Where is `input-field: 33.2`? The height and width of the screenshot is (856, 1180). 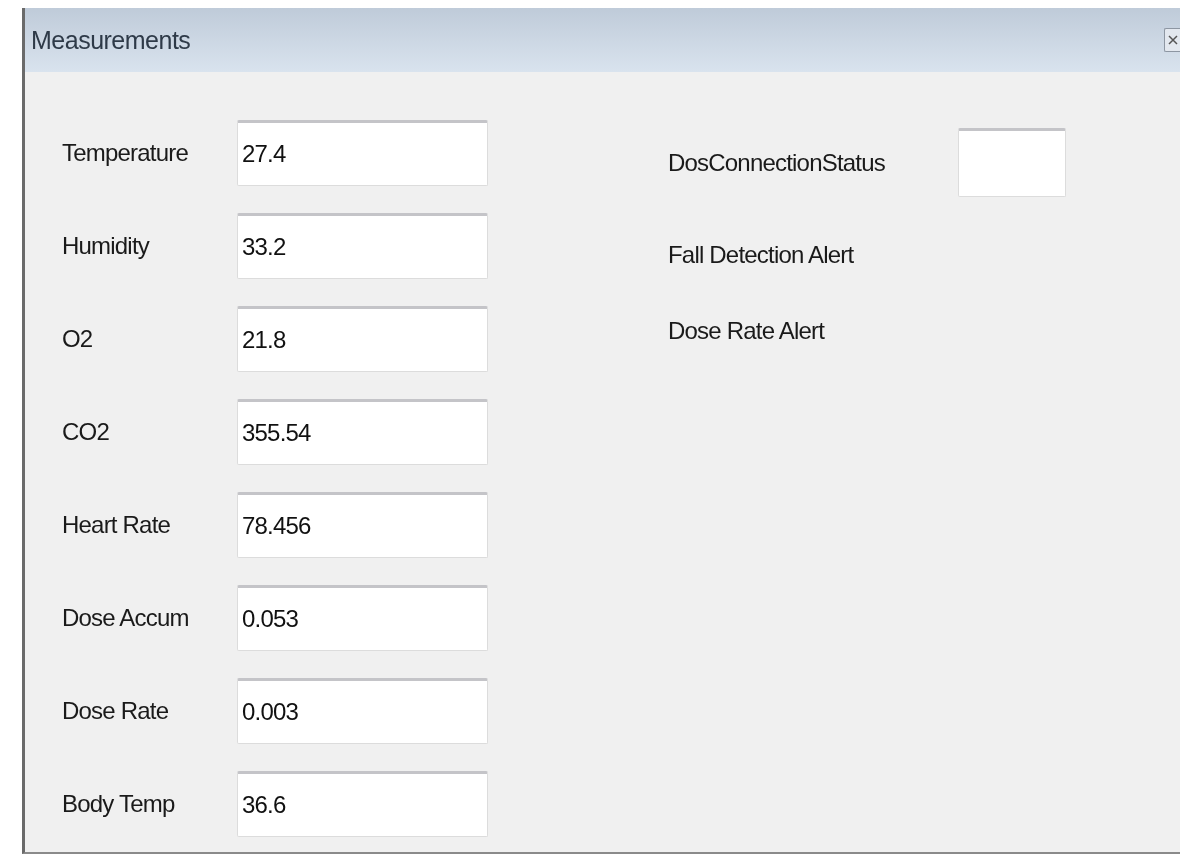
input-field: 33.2 is located at coordinates (362, 246).